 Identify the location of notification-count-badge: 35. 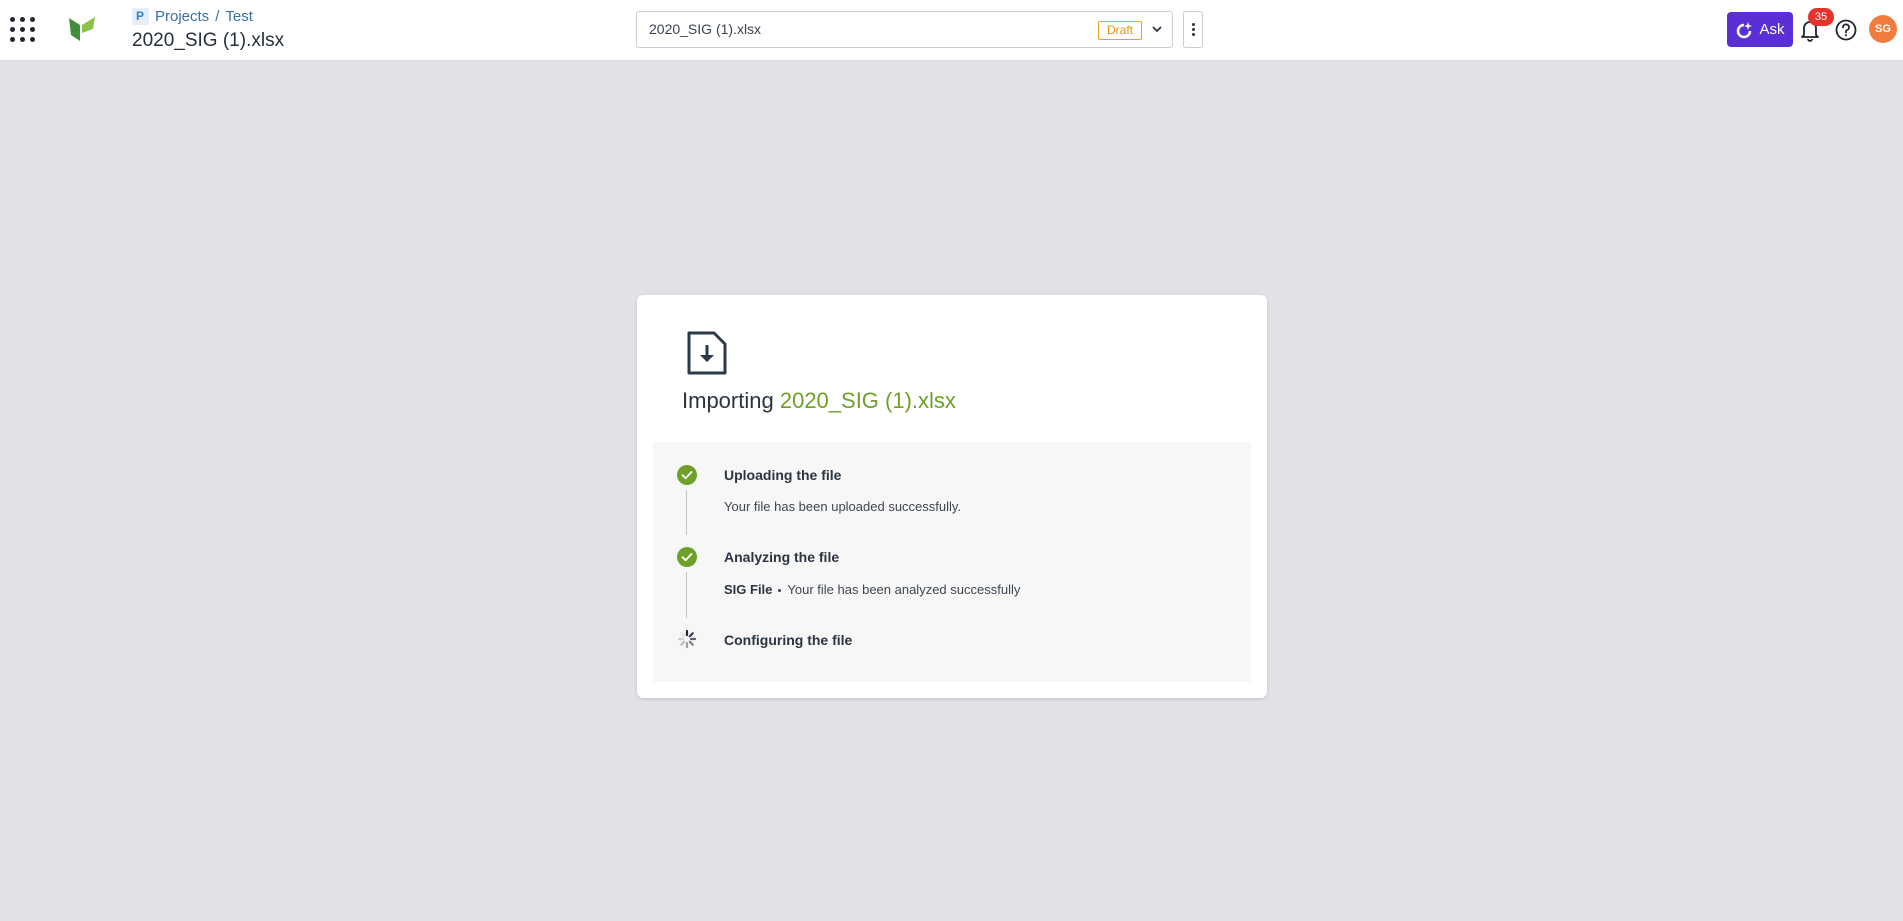
(1821, 17).